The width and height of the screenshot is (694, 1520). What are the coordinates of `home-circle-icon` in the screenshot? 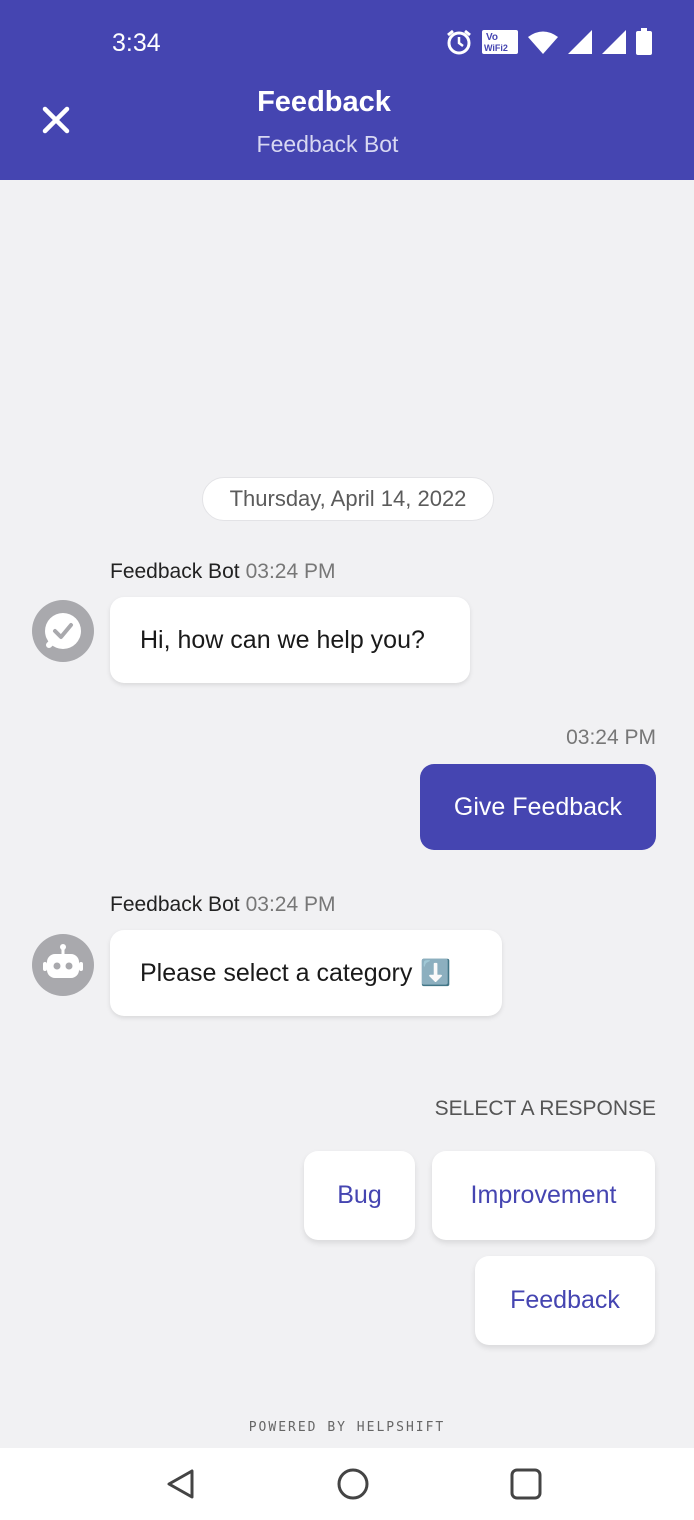 It's located at (353, 1484).